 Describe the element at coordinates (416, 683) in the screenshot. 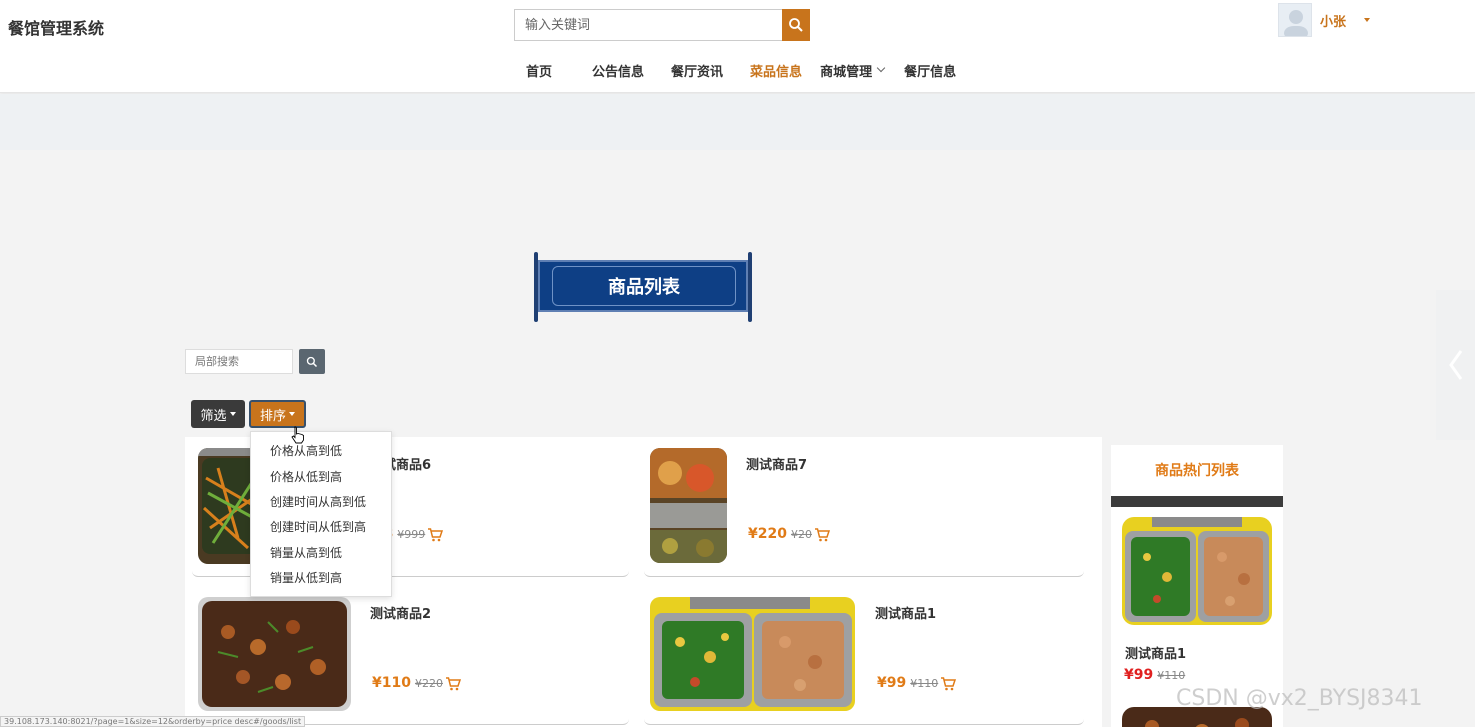

I see `product-price: ¥110 ¥220` at that location.